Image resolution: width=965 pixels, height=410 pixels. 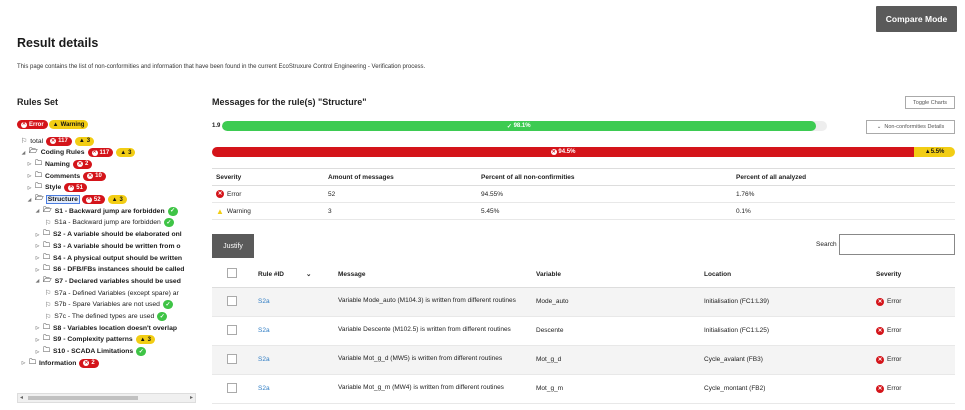 What do you see at coordinates (431, 275) in the screenshot?
I see `header-message: Message` at bounding box center [431, 275].